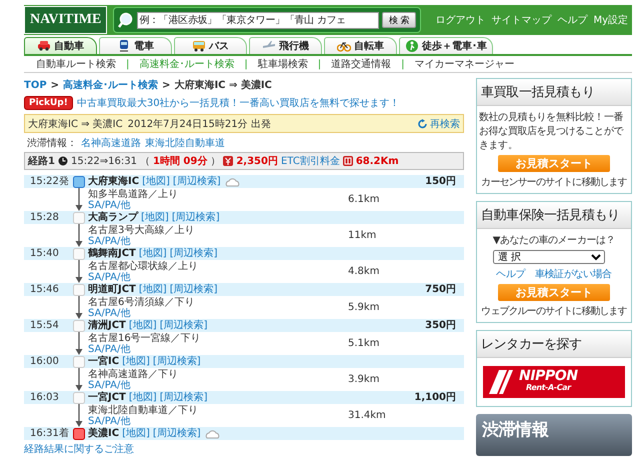 The image size is (640, 468). I want to click on mode-tab: 徒歩＋電車･車, so click(446, 45).